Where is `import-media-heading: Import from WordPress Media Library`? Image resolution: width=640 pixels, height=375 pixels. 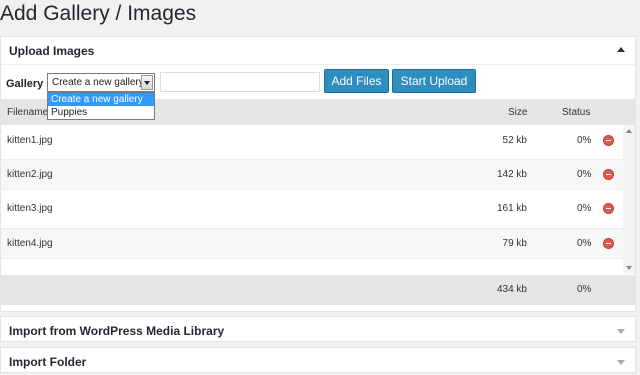
import-media-heading: Import from WordPress Media Library is located at coordinates (318, 330).